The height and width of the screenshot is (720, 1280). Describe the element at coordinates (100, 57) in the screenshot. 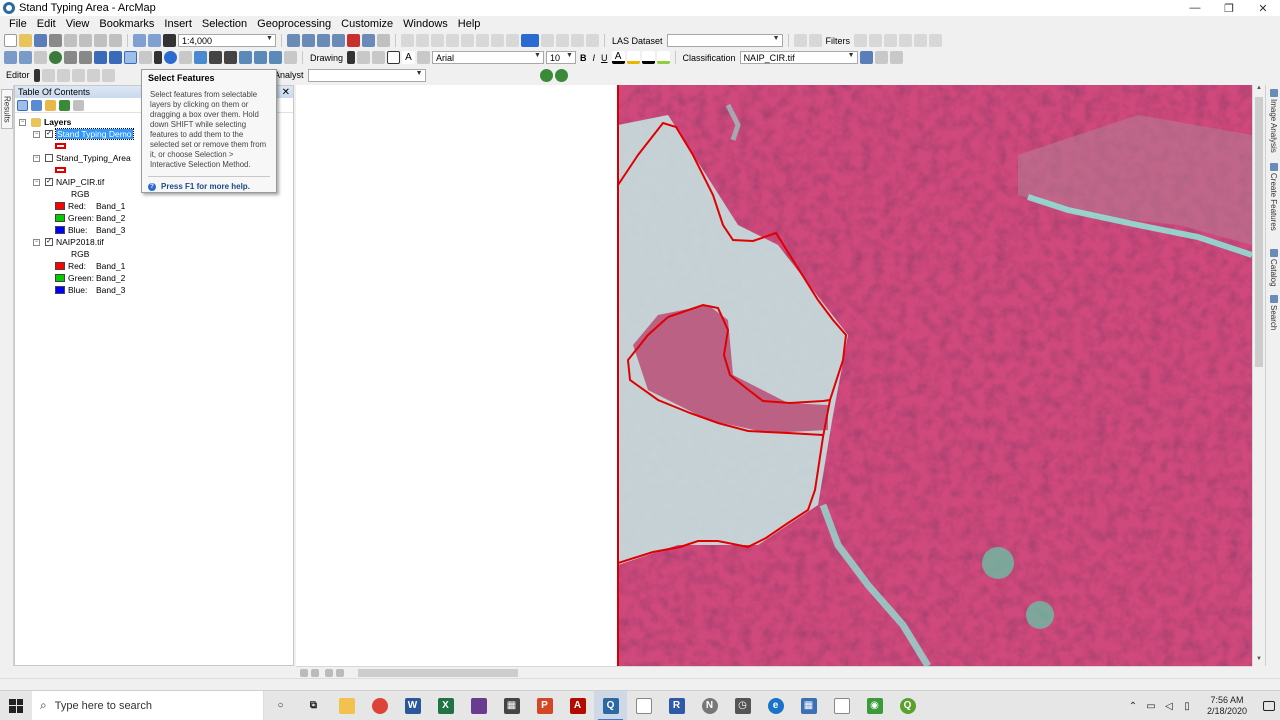

I see `go-back-icon` at that location.